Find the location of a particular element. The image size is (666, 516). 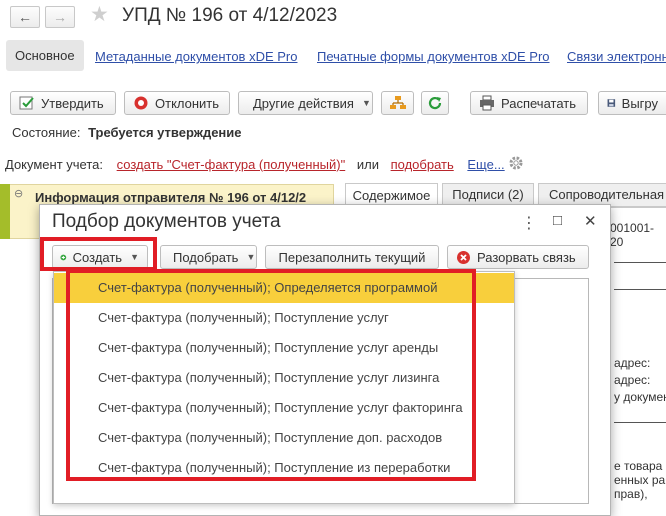

hierarchy-icon is located at coordinates (397, 102).